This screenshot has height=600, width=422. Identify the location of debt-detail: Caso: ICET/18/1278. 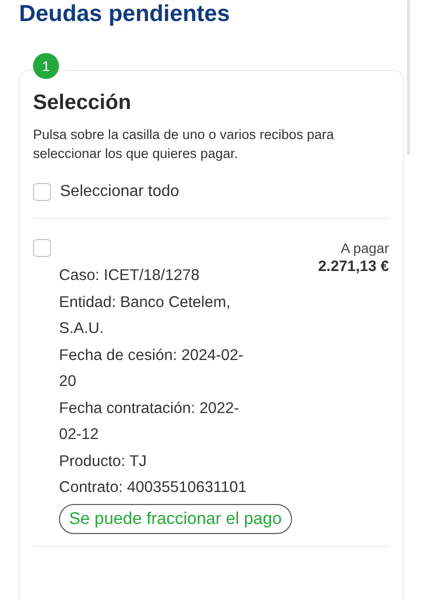
(129, 276).